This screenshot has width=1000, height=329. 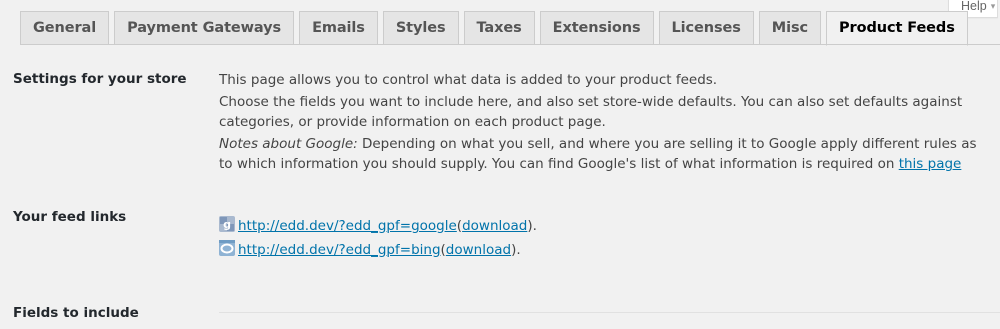 What do you see at coordinates (596, 28) in the screenshot?
I see `tab-extensions: Extensions` at bounding box center [596, 28].